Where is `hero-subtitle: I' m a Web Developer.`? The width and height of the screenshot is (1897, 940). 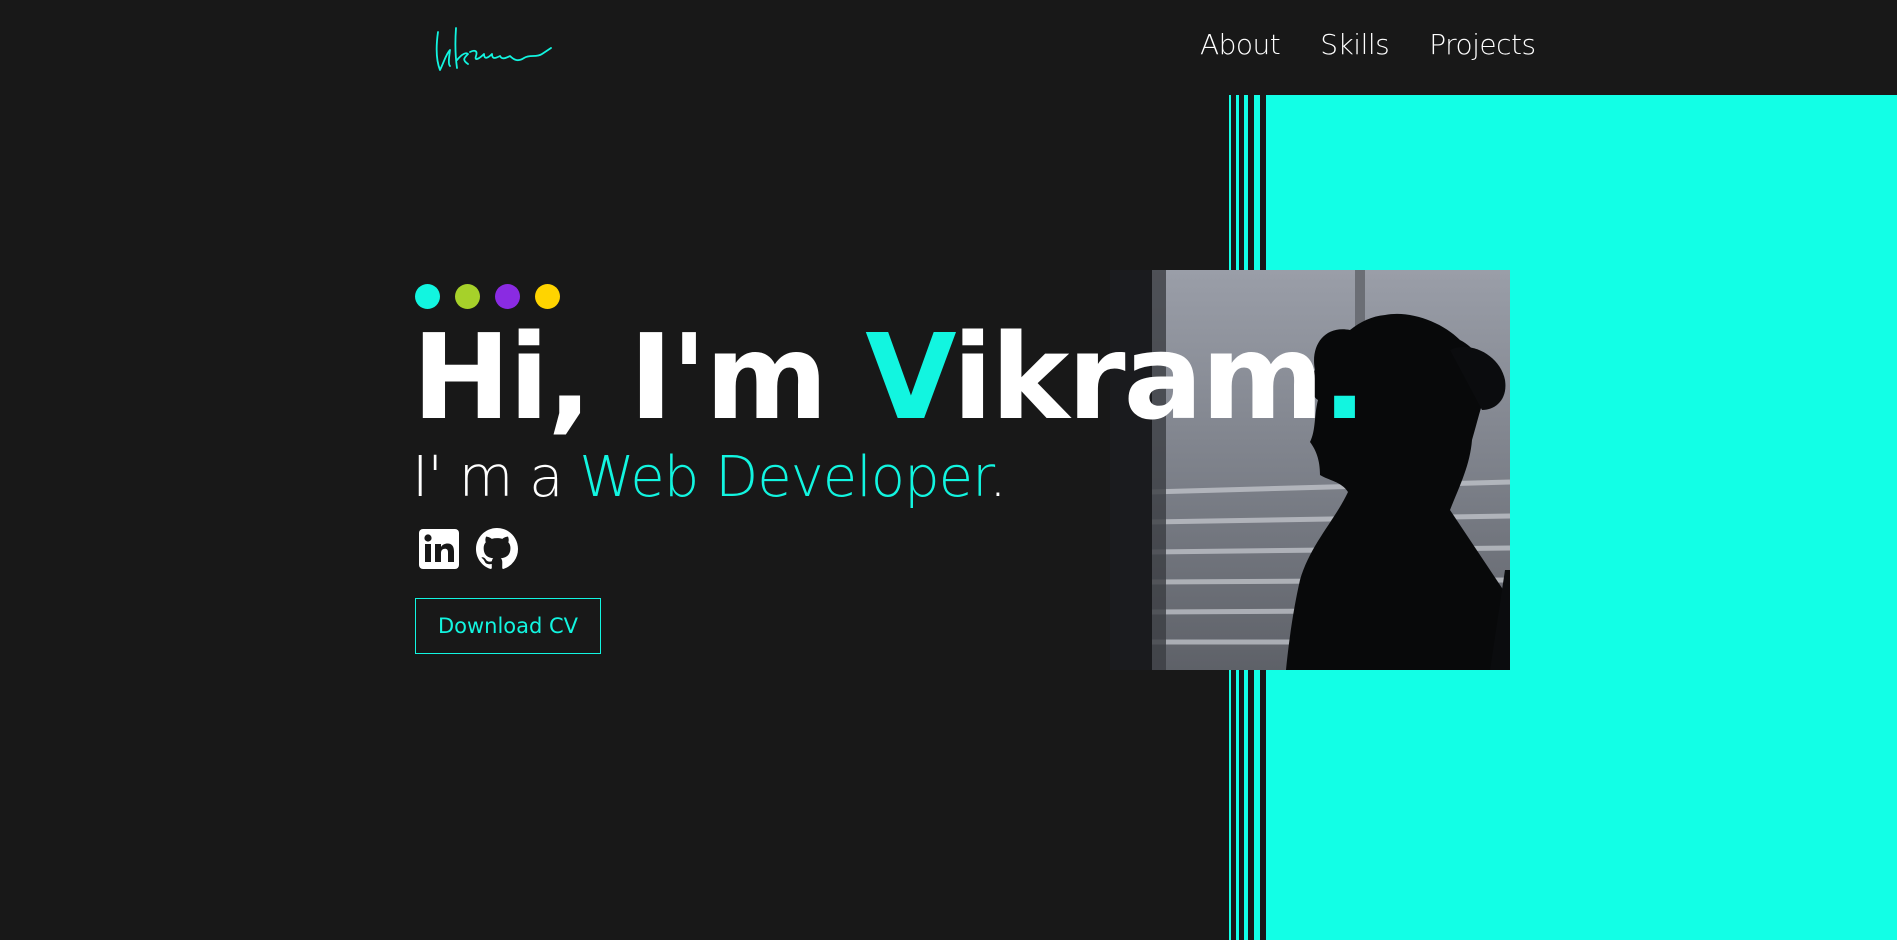 hero-subtitle: I' m a Web Developer. is located at coordinates (709, 478).